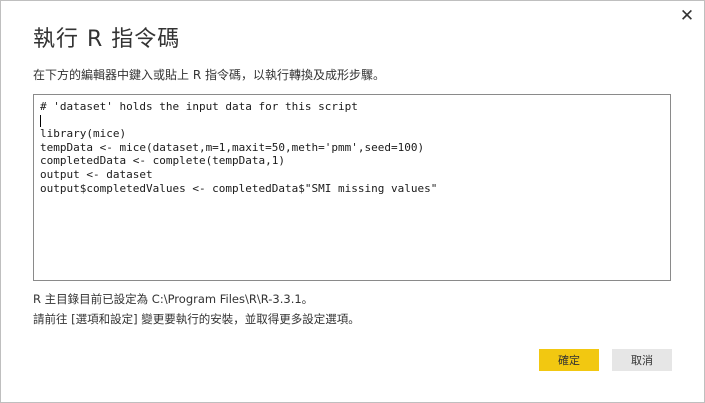 The image size is (705, 403). What do you see at coordinates (163, 161) in the screenshot?
I see `code-line: completedData <- complete(tempData,1)` at bounding box center [163, 161].